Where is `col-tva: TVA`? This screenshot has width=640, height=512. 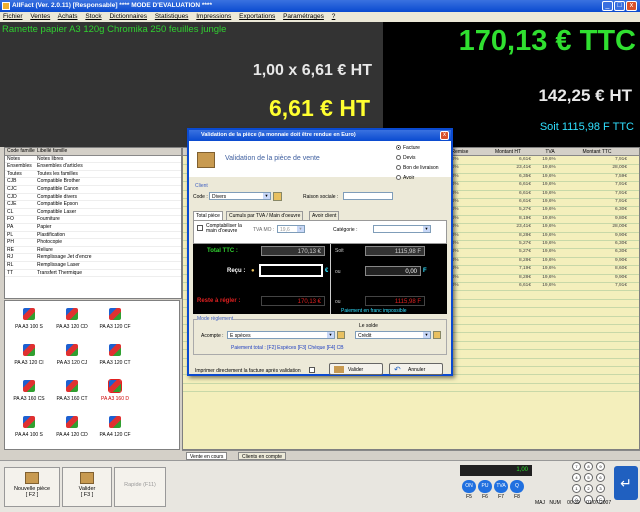 col-tva: TVA is located at coordinates (550, 152).